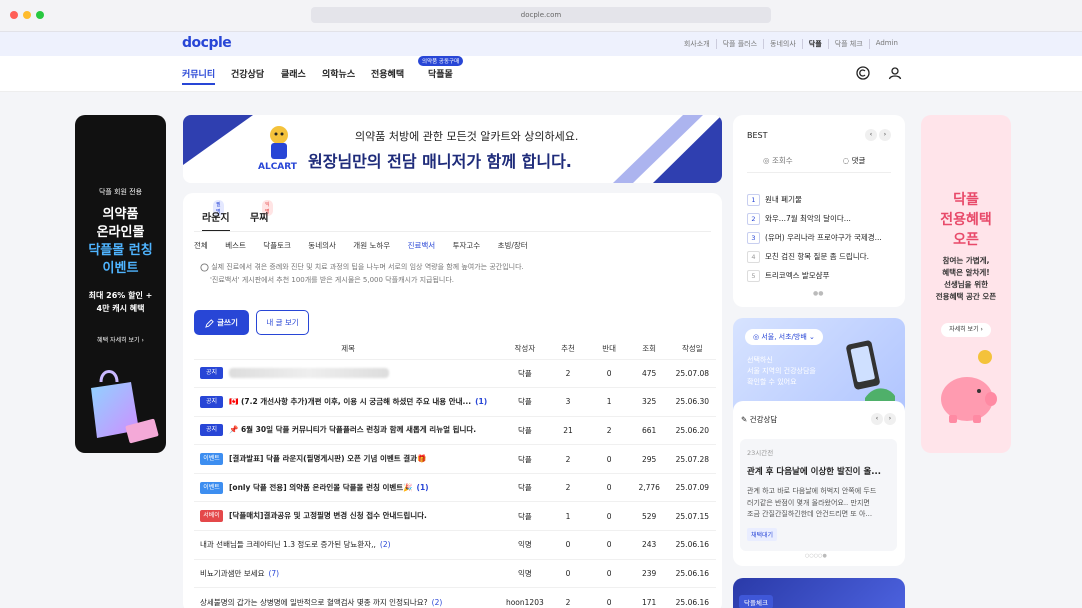  I want to click on category-opening: 개원 노하우, so click(371, 245).